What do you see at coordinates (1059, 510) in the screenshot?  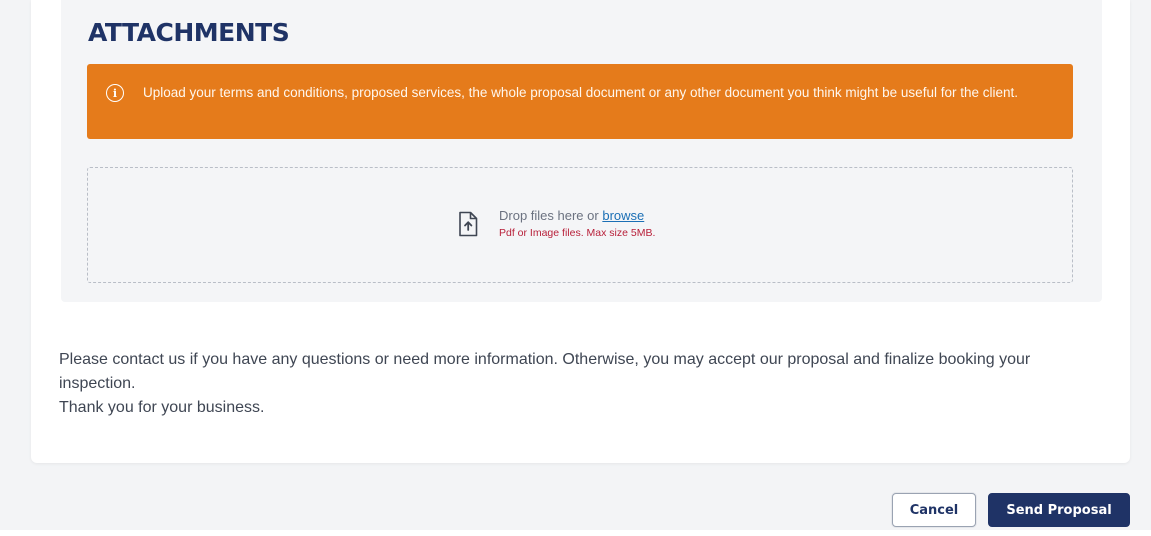 I see `send-proposal-button: Send Proposal` at bounding box center [1059, 510].